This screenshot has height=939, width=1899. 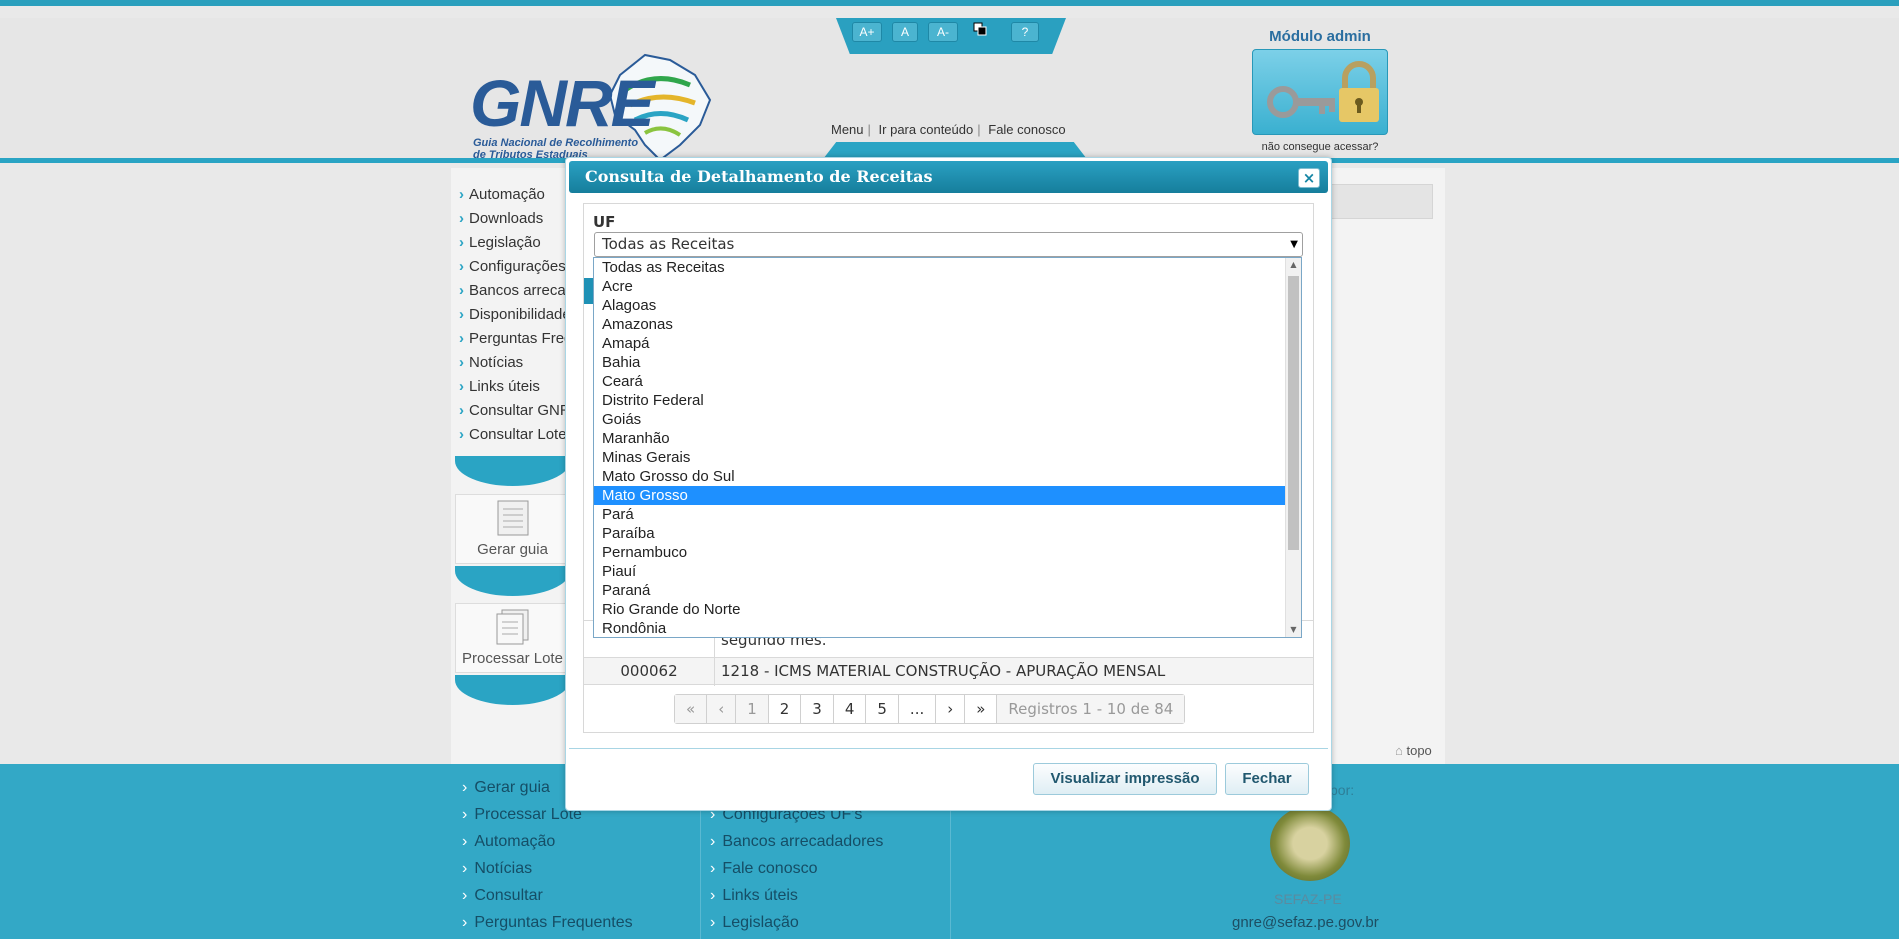 What do you see at coordinates (940, 400) in the screenshot?
I see `option-distrito-federal: Distrito Federal` at bounding box center [940, 400].